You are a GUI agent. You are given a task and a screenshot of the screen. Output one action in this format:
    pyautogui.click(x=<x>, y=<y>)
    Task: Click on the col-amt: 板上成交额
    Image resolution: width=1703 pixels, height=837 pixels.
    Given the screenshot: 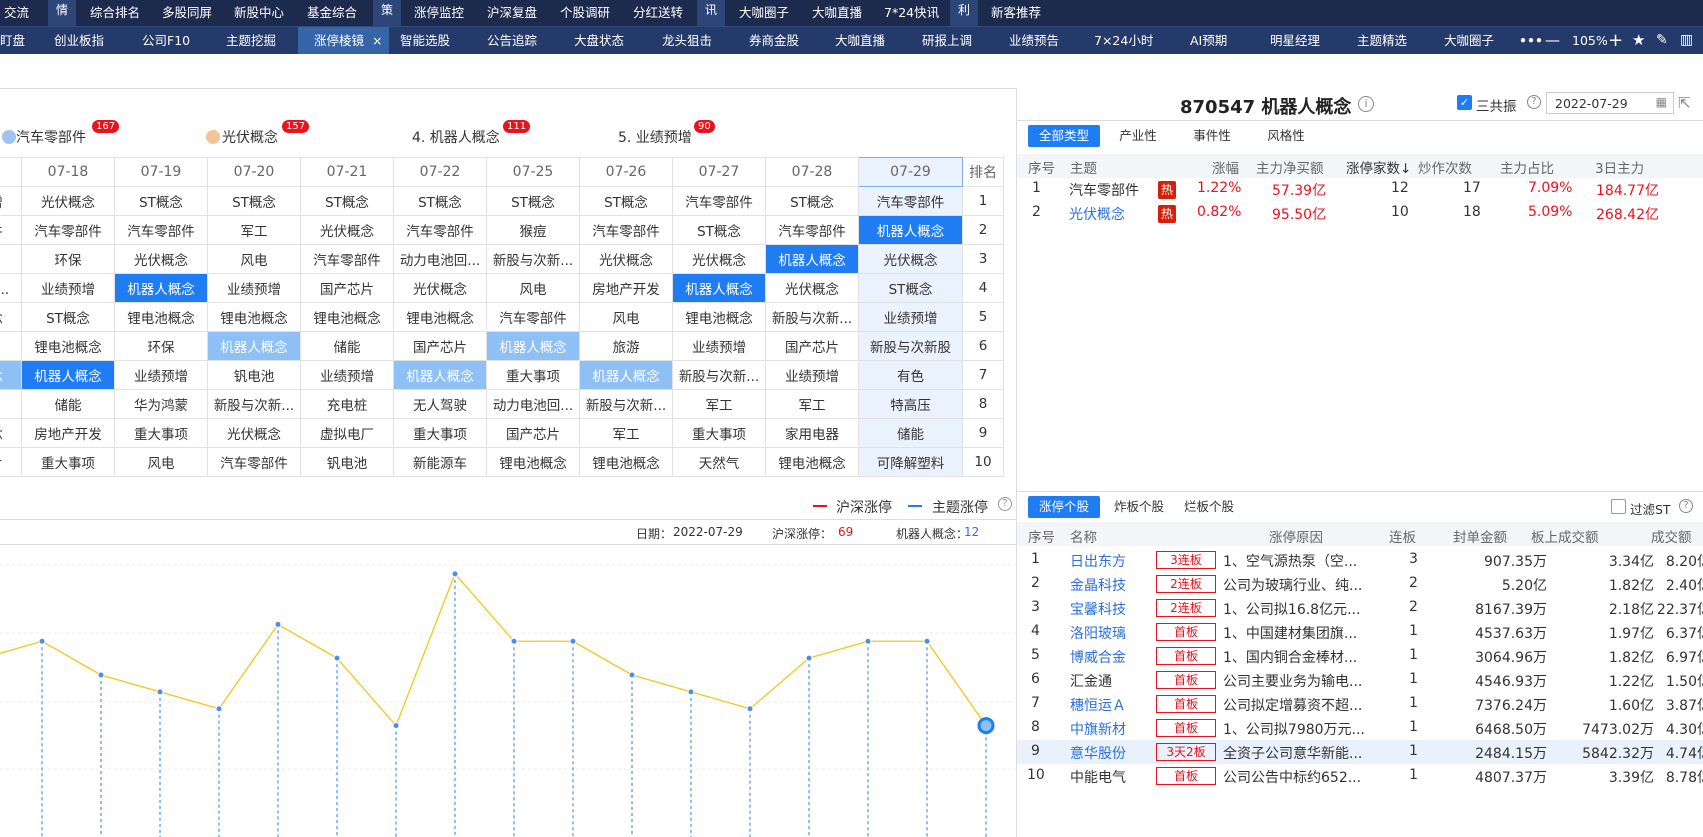 What is the action you would take?
    pyautogui.click(x=1565, y=536)
    